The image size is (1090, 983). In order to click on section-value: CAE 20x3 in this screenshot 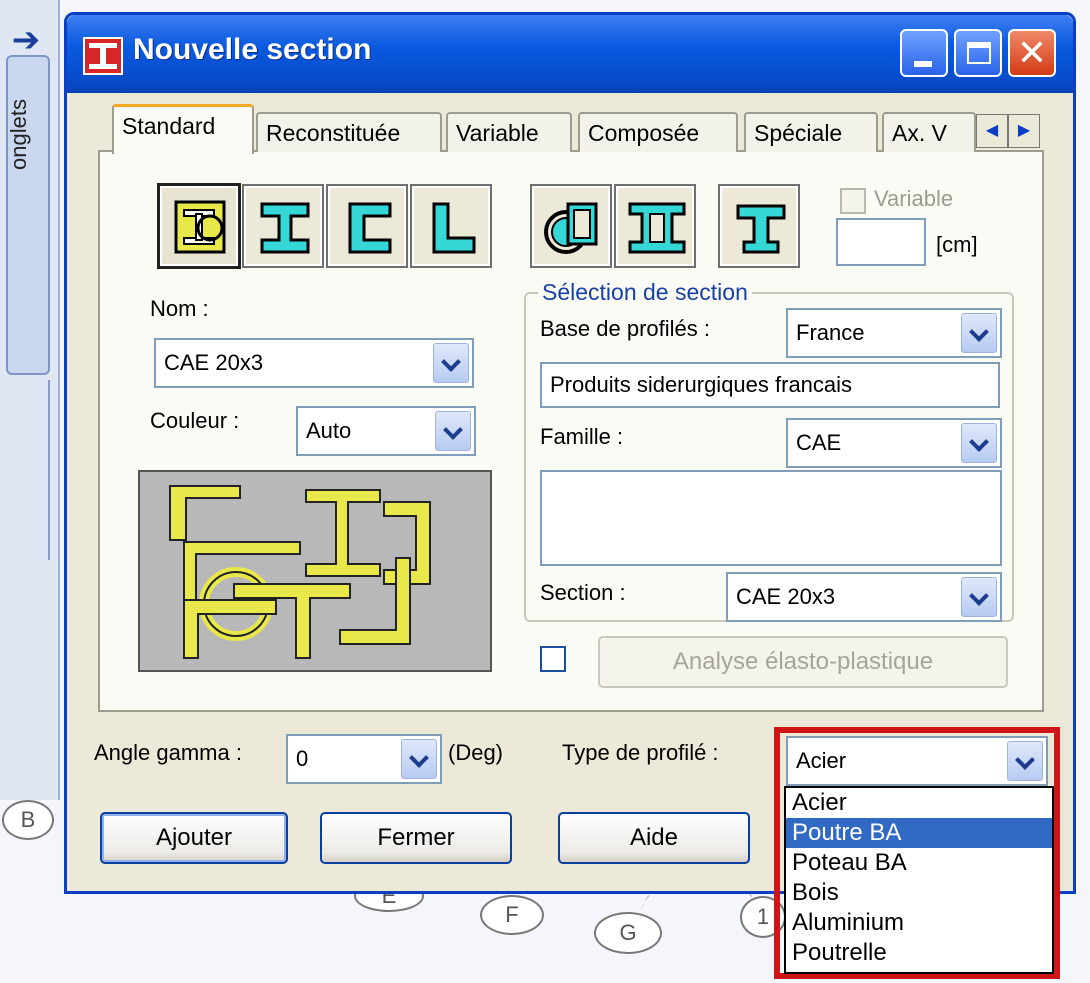, I will do `click(786, 596)`.